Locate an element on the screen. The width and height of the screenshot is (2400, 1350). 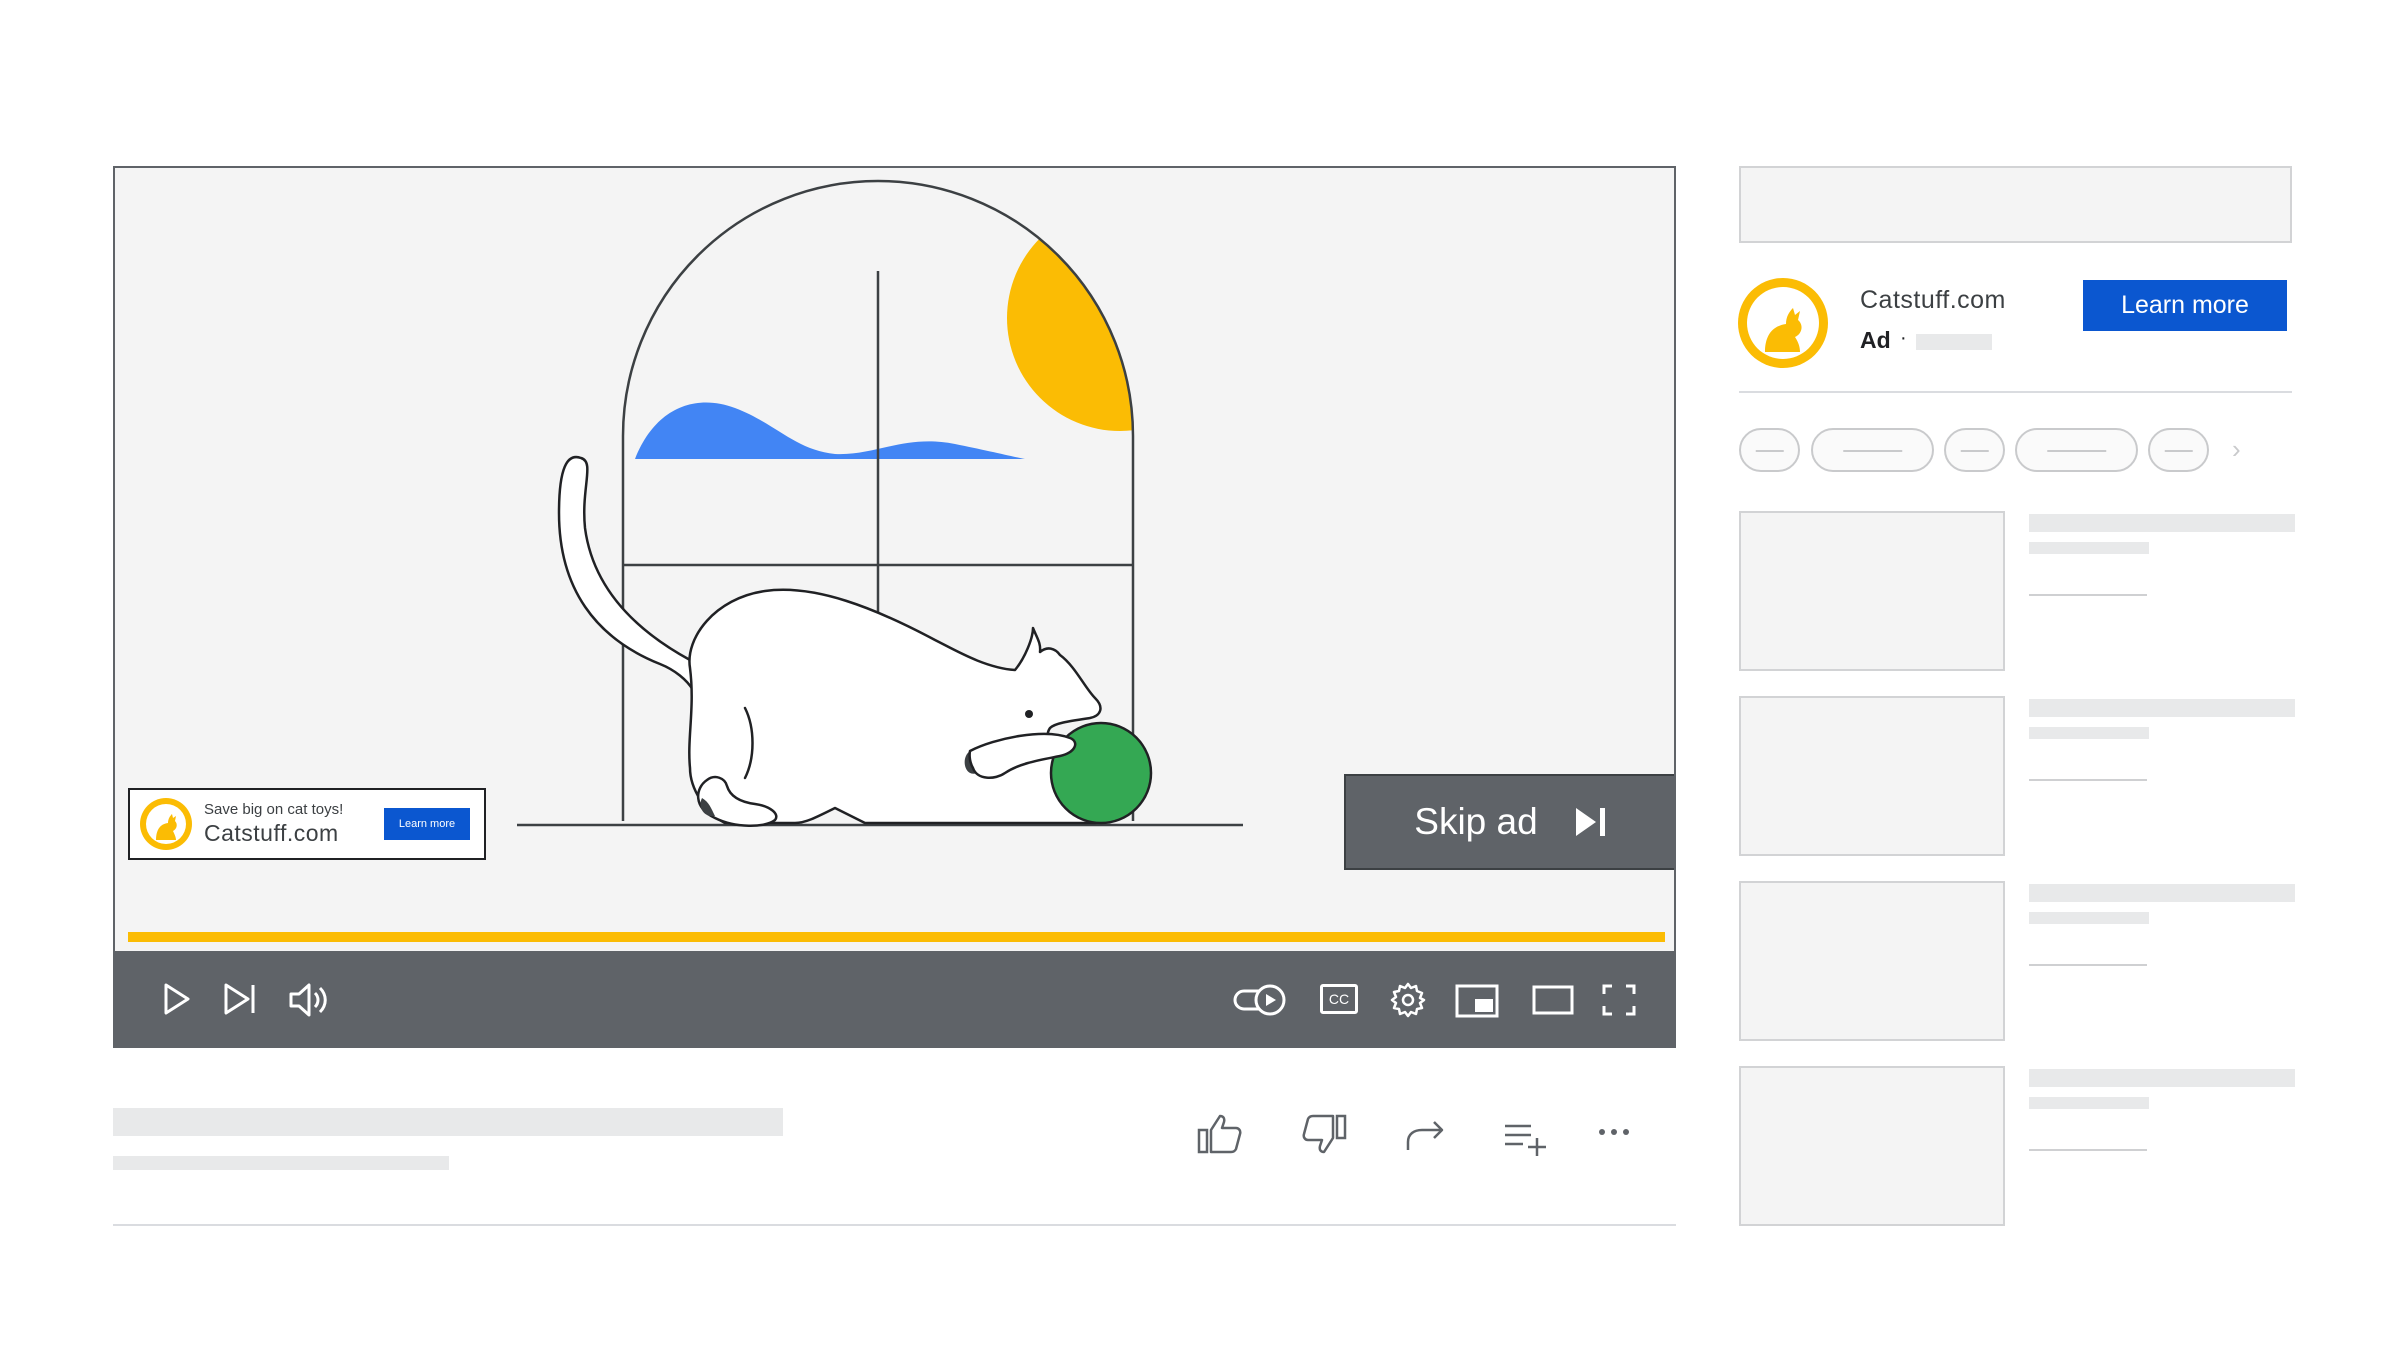
save-to-playlist-icon is located at coordinates (1525, 1140).